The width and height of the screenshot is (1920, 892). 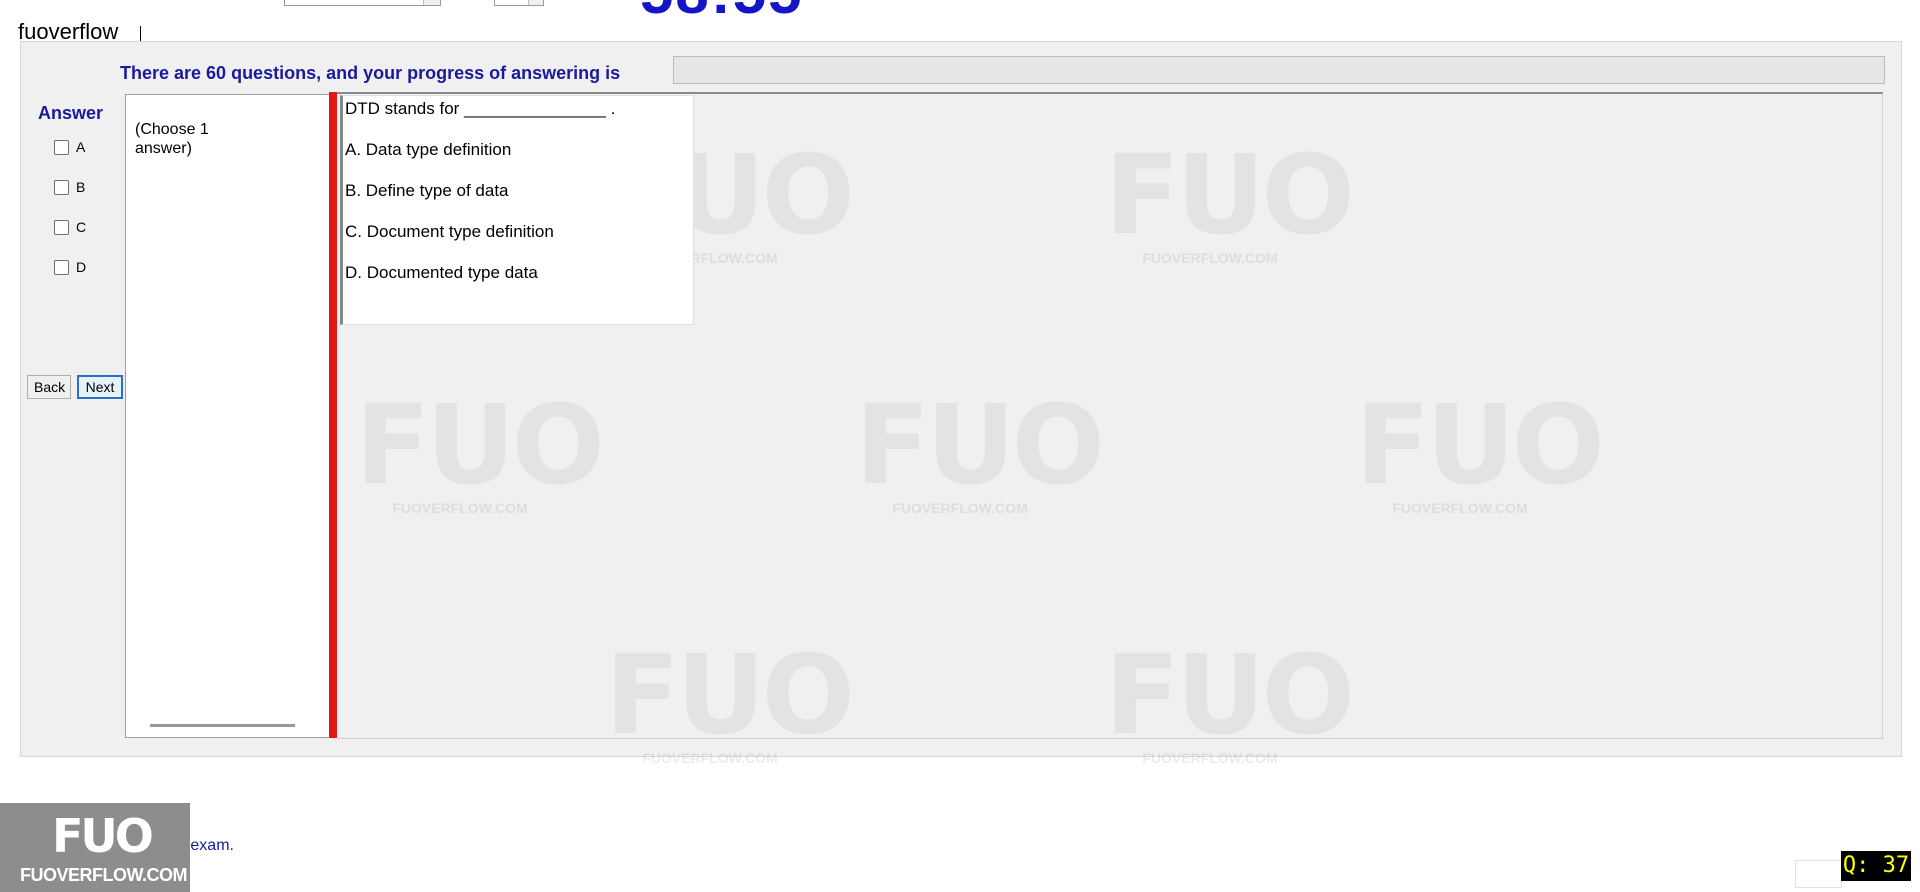 I want to click on answer-option-a: A, so click(x=69, y=147).